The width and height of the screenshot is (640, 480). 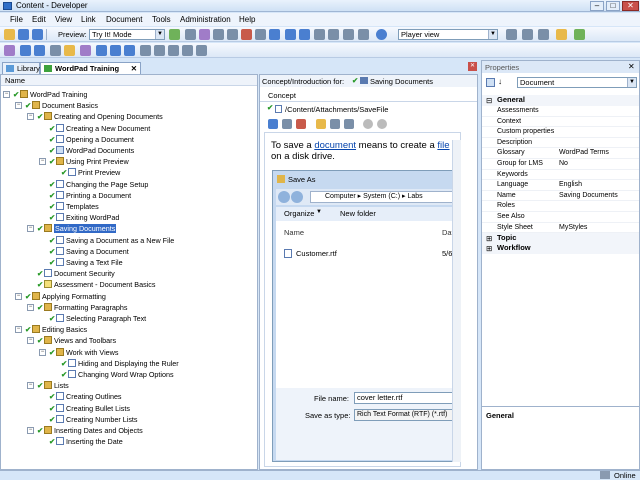 What do you see at coordinates (560, 185) in the screenshot?
I see `property-row: Language English` at bounding box center [560, 185].